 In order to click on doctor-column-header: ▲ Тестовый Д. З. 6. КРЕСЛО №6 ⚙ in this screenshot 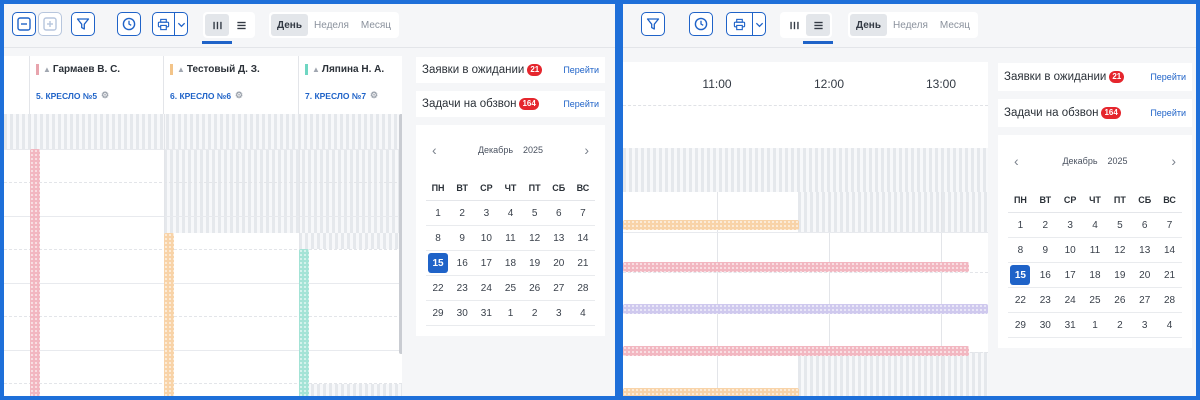, I will do `click(231, 85)`.